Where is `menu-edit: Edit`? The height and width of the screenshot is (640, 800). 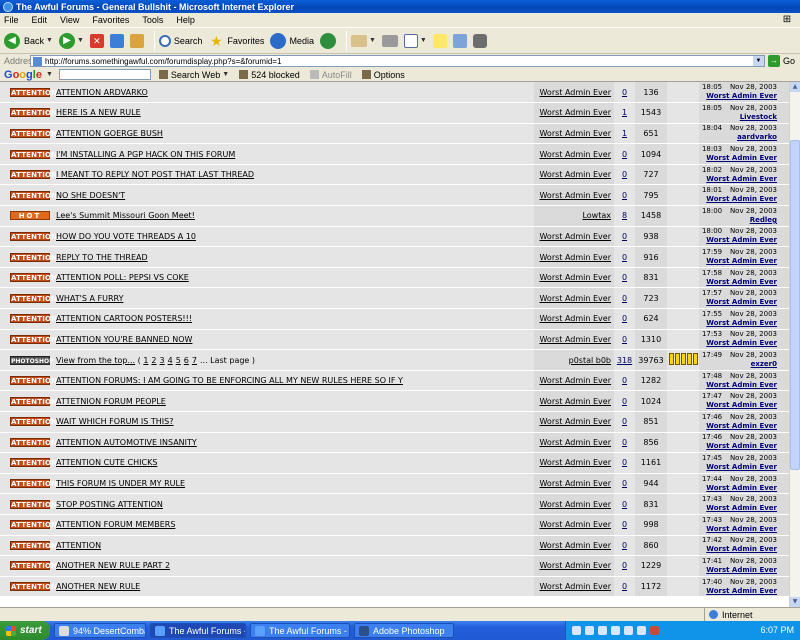
menu-edit: Edit is located at coordinates (40, 20).